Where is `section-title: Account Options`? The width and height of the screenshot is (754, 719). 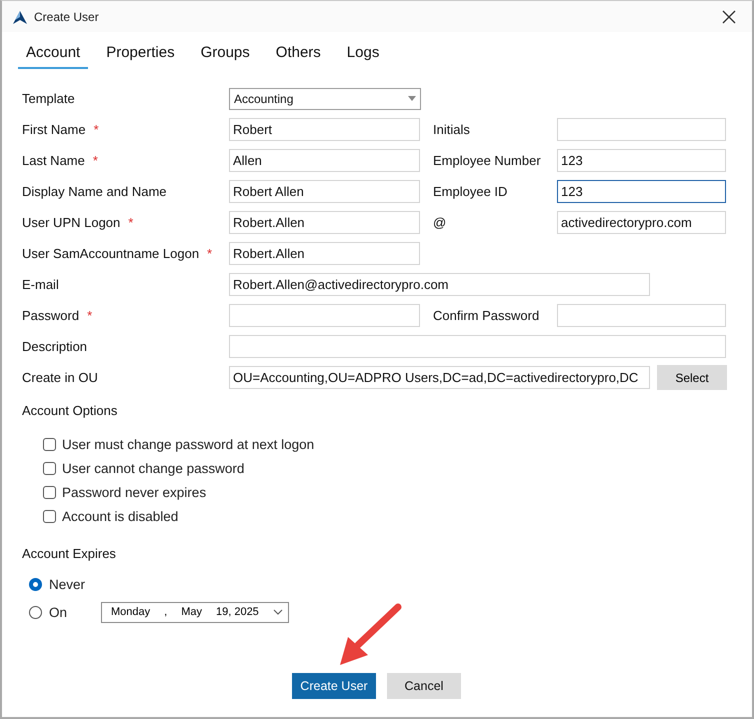
section-title: Account Options is located at coordinates (70, 410).